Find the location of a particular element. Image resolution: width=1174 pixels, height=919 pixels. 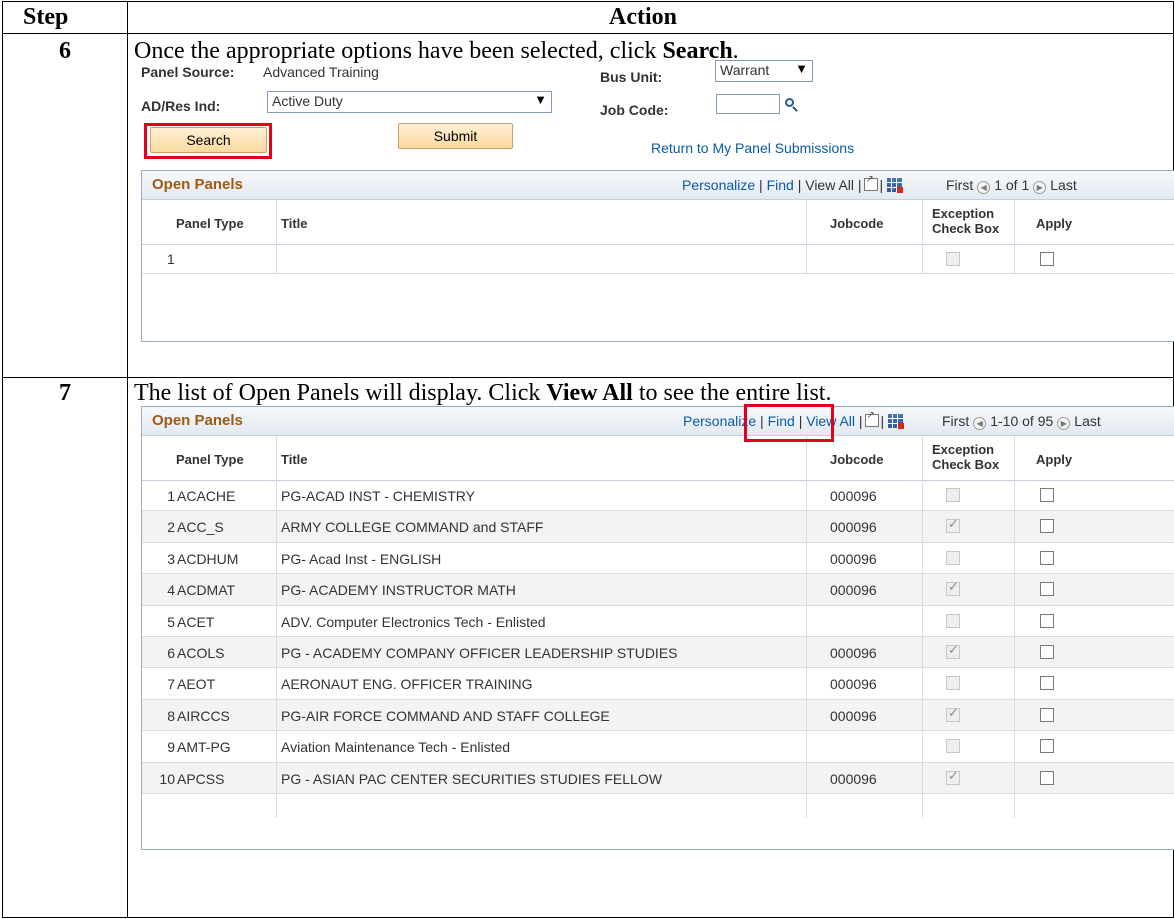

panel-title: Aviation Maintenance Tech - Enlisted is located at coordinates (396, 747).